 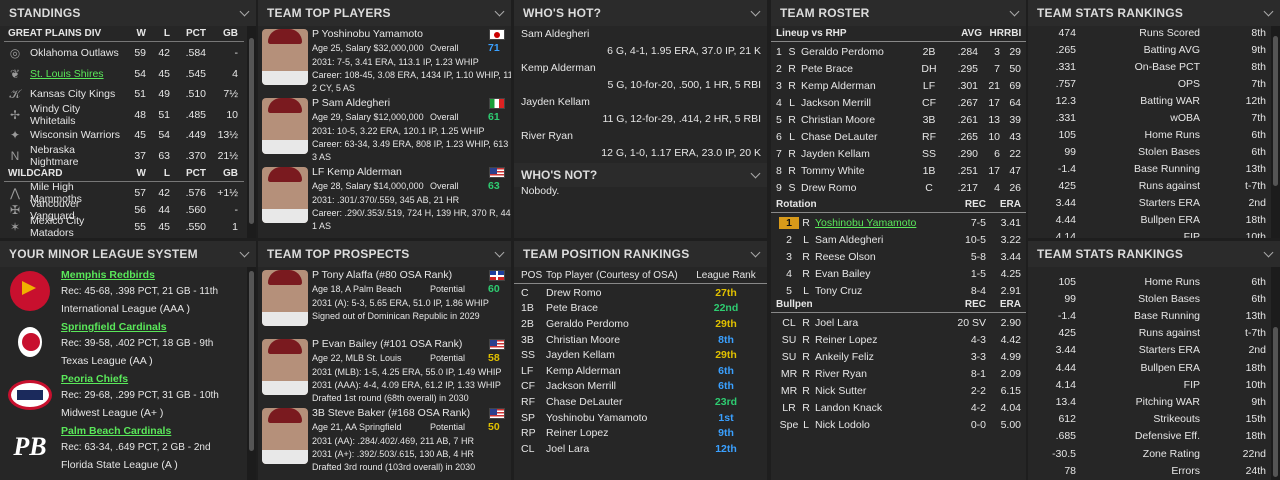 What do you see at coordinates (879, 374) in the screenshot?
I see `pitcher-name: River Ryan` at bounding box center [879, 374].